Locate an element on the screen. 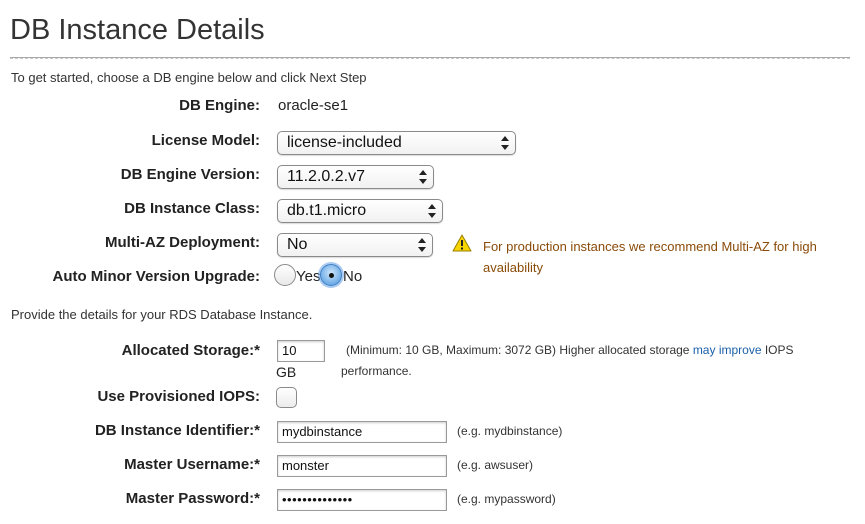 This screenshot has height=524, width=865. radio-selected-dot is located at coordinates (331, 275).